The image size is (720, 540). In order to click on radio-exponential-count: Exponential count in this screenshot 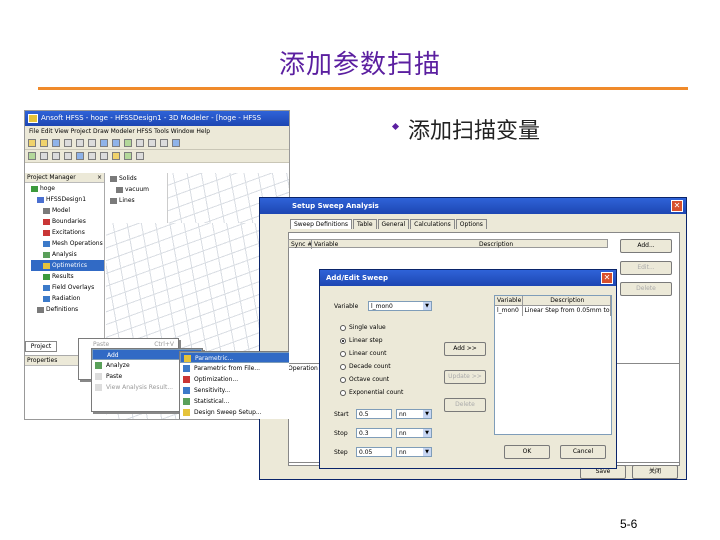, I will do `click(371, 392)`.